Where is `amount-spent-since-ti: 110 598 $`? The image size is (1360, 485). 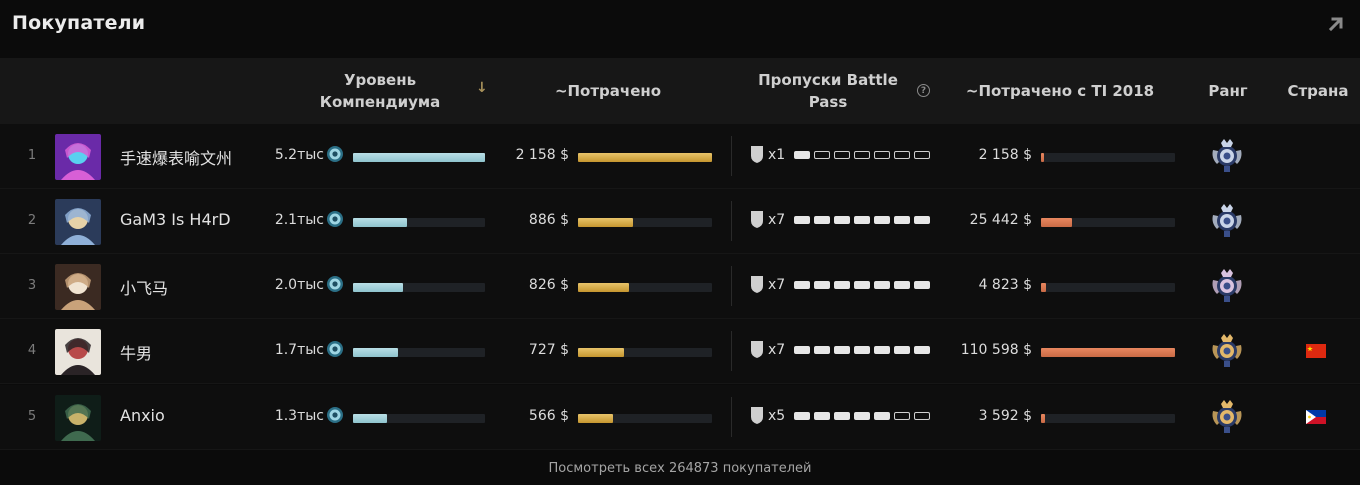 amount-spent-since-ti: 110 598 $ is located at coordinates (996, 350).